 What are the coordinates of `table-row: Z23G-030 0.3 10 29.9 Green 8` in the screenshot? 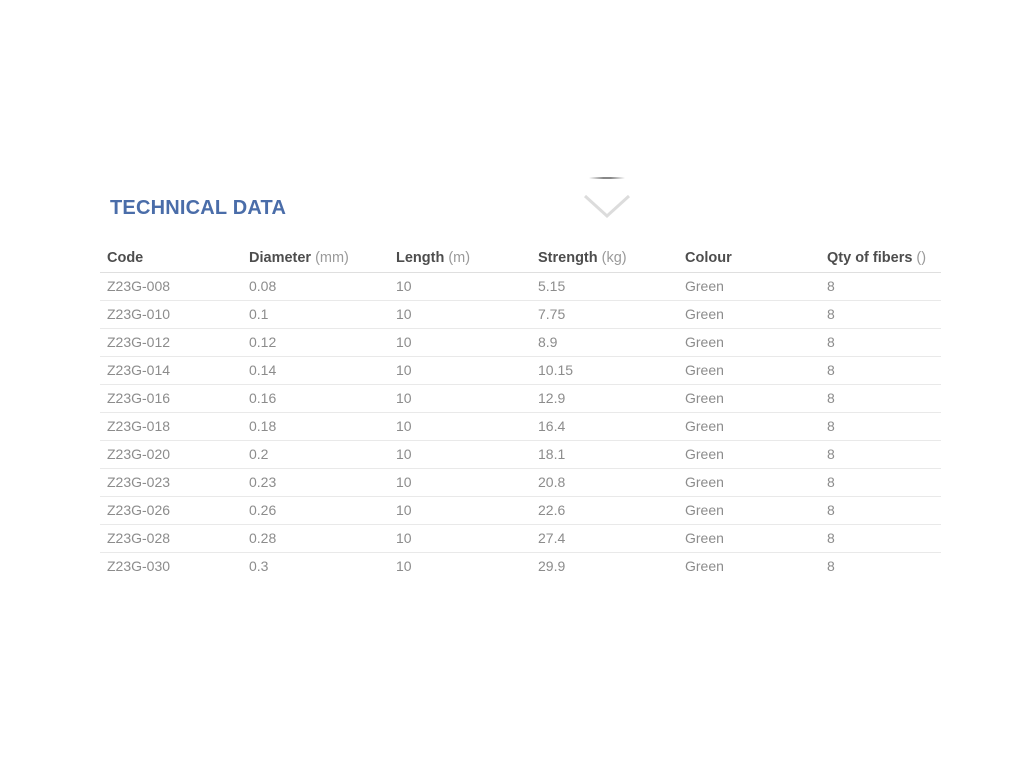 It's located at (520, 566).